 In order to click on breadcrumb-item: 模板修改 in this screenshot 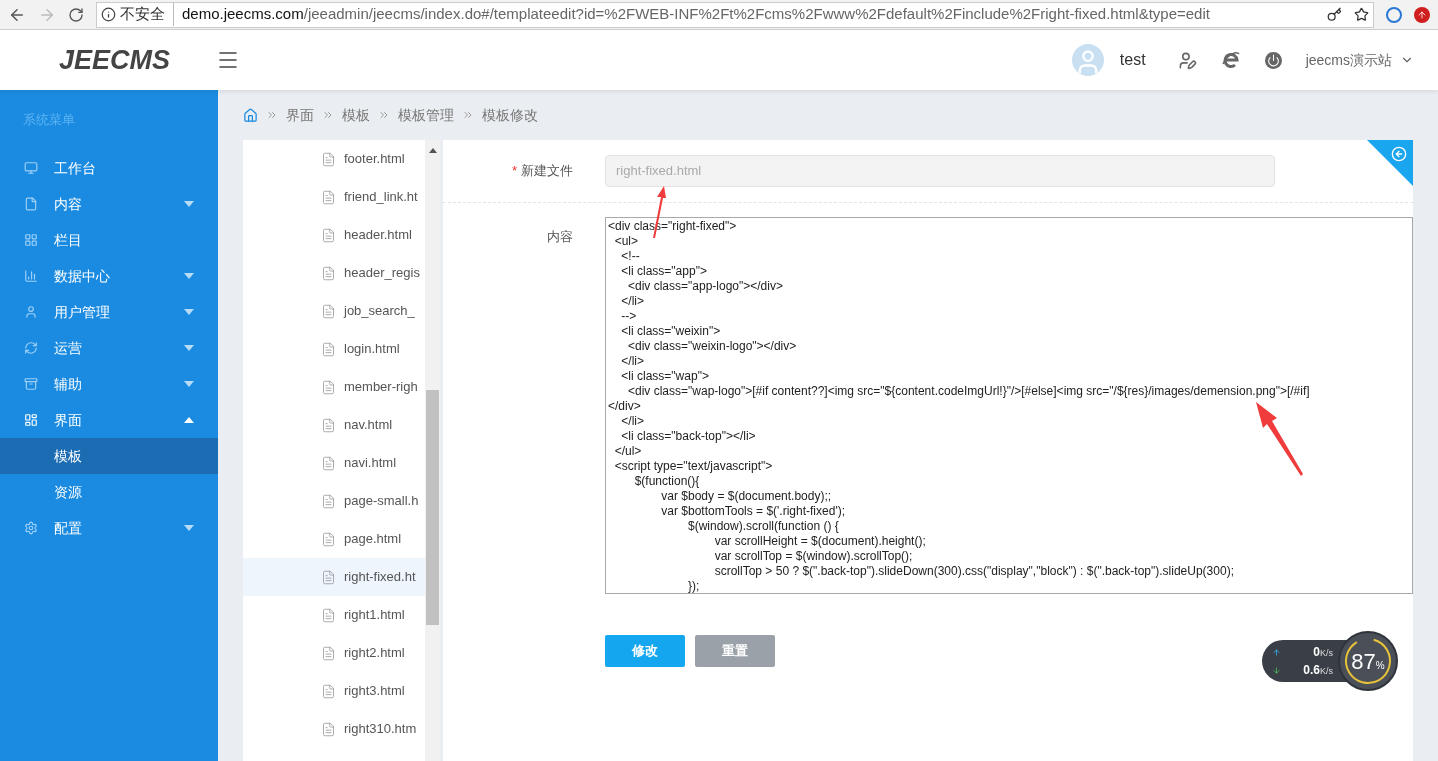, I will do `click(510, 115)`.